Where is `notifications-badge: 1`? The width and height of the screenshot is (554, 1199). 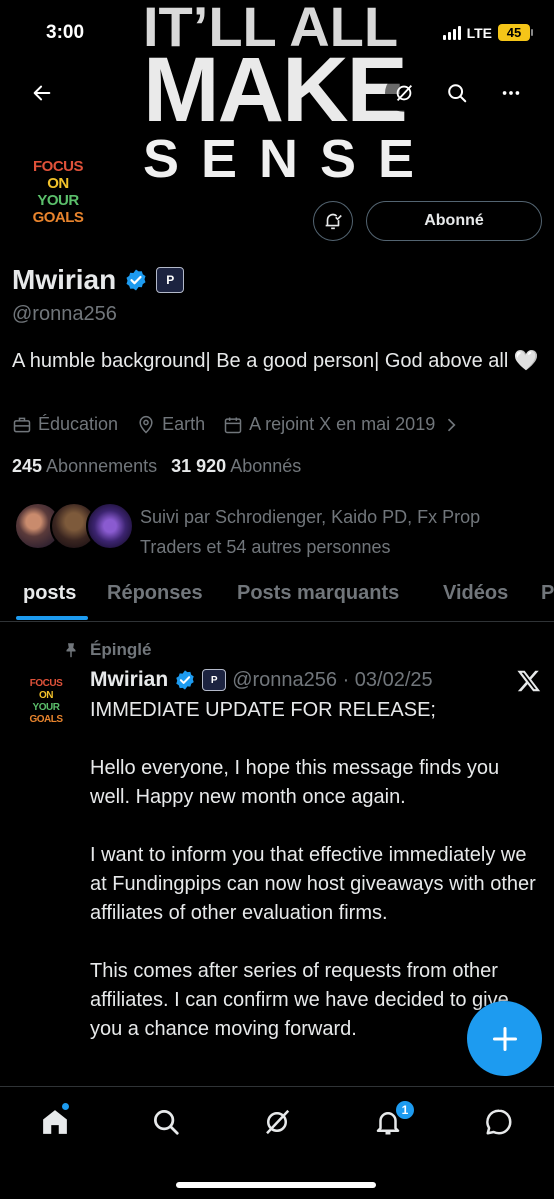 notifications-badge: 1 is located at coordinates (405, 1110).